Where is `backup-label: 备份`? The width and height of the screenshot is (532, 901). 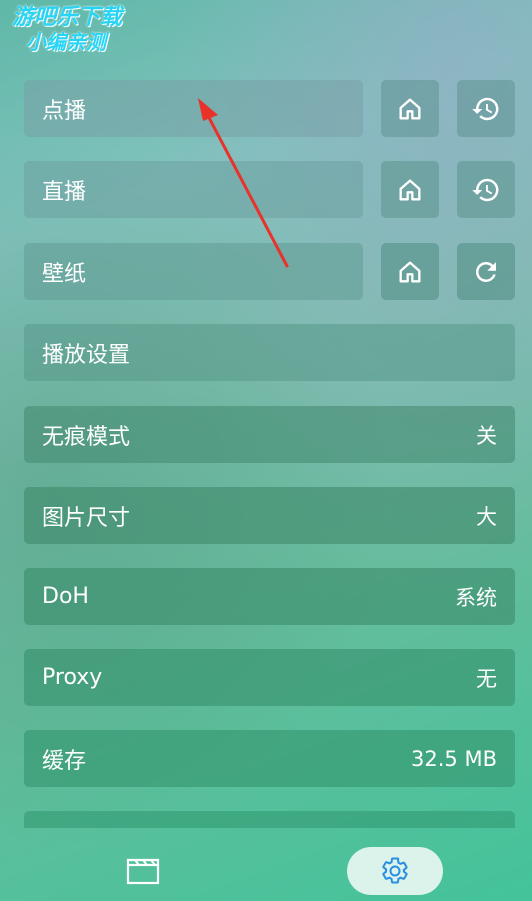
backup-label: 备份 is located at coordinates (64, 826).